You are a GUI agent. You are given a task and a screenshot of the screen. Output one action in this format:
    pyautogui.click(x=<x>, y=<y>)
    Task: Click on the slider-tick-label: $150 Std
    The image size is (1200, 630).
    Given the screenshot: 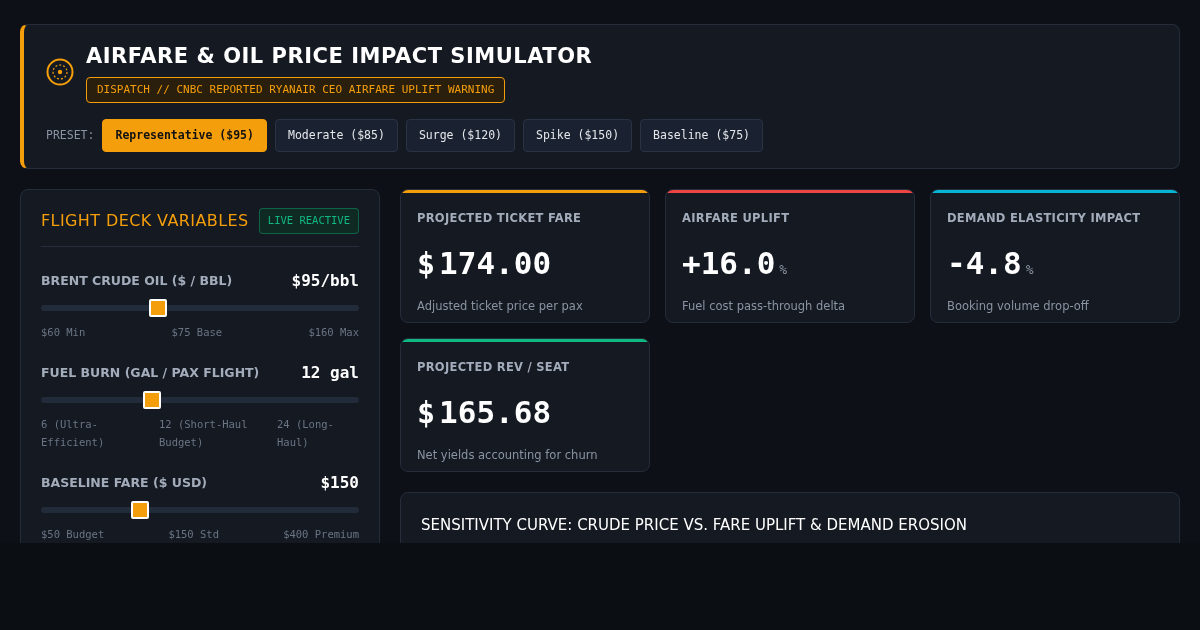 What is the action you would take?
    pyautogui.click(x=193, y=534)
    